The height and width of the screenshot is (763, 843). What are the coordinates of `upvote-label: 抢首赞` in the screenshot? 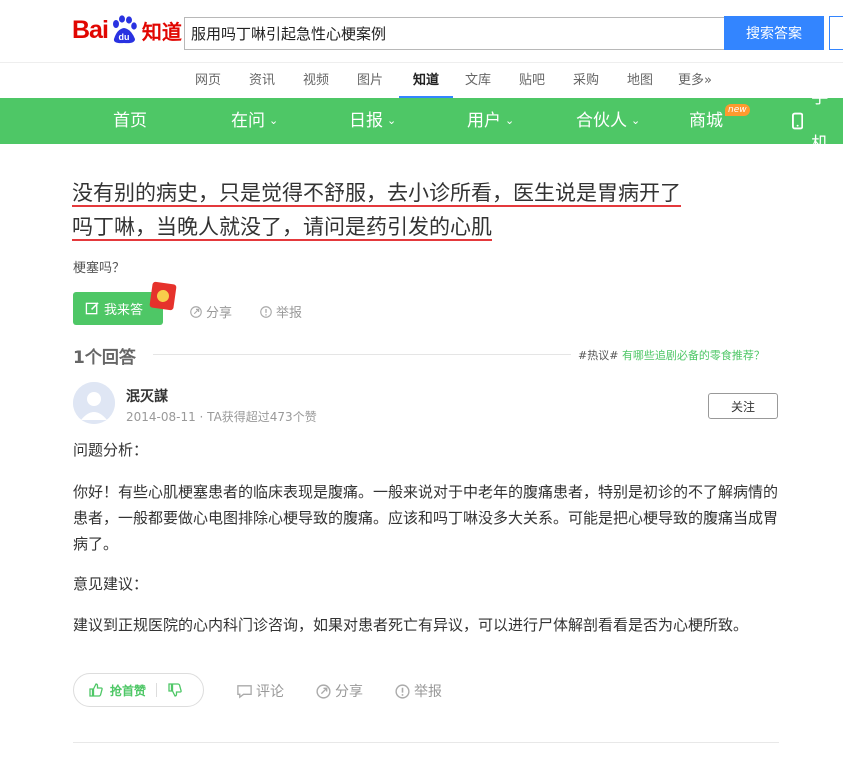 It's located at (128, 690).